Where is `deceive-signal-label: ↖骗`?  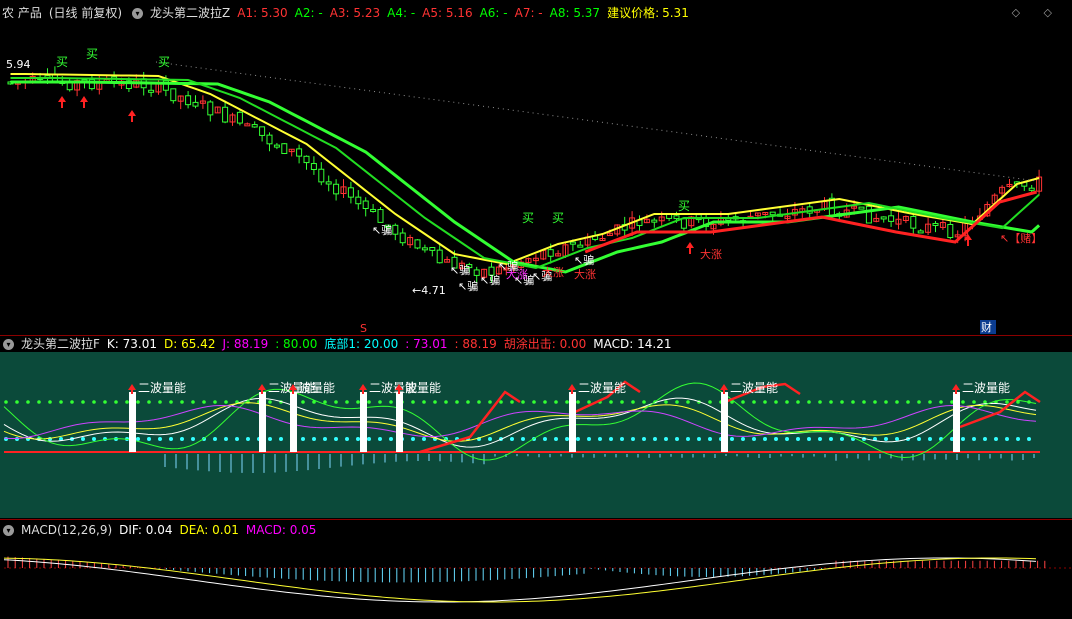
deceive-signal-label: ↖骗 is located at coordinates (460, 270).